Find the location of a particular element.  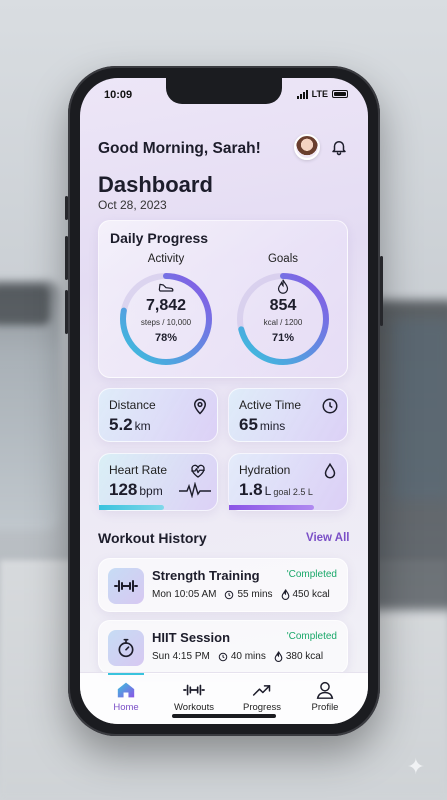

workout-meta: Sun 4:15 PM 40 mins 380 kcal is located at coordinates (237, 656).